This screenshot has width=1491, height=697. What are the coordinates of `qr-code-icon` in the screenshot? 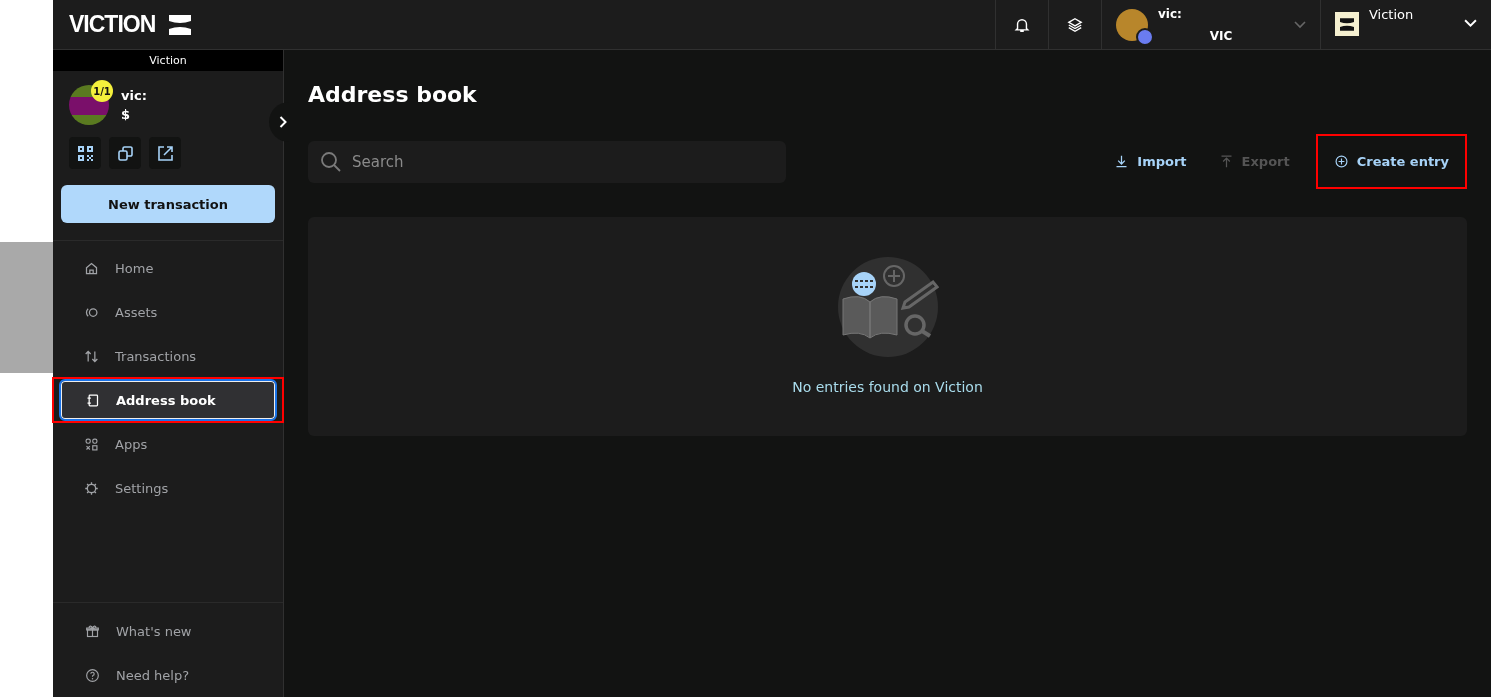 It's located at (85, 153).